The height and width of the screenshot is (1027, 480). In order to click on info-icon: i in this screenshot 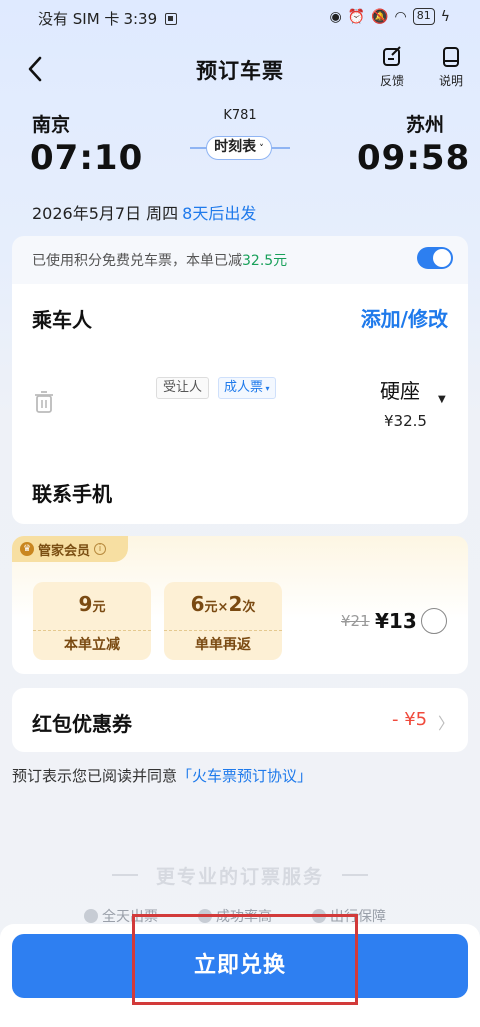, I will do `click(100, 549)`.